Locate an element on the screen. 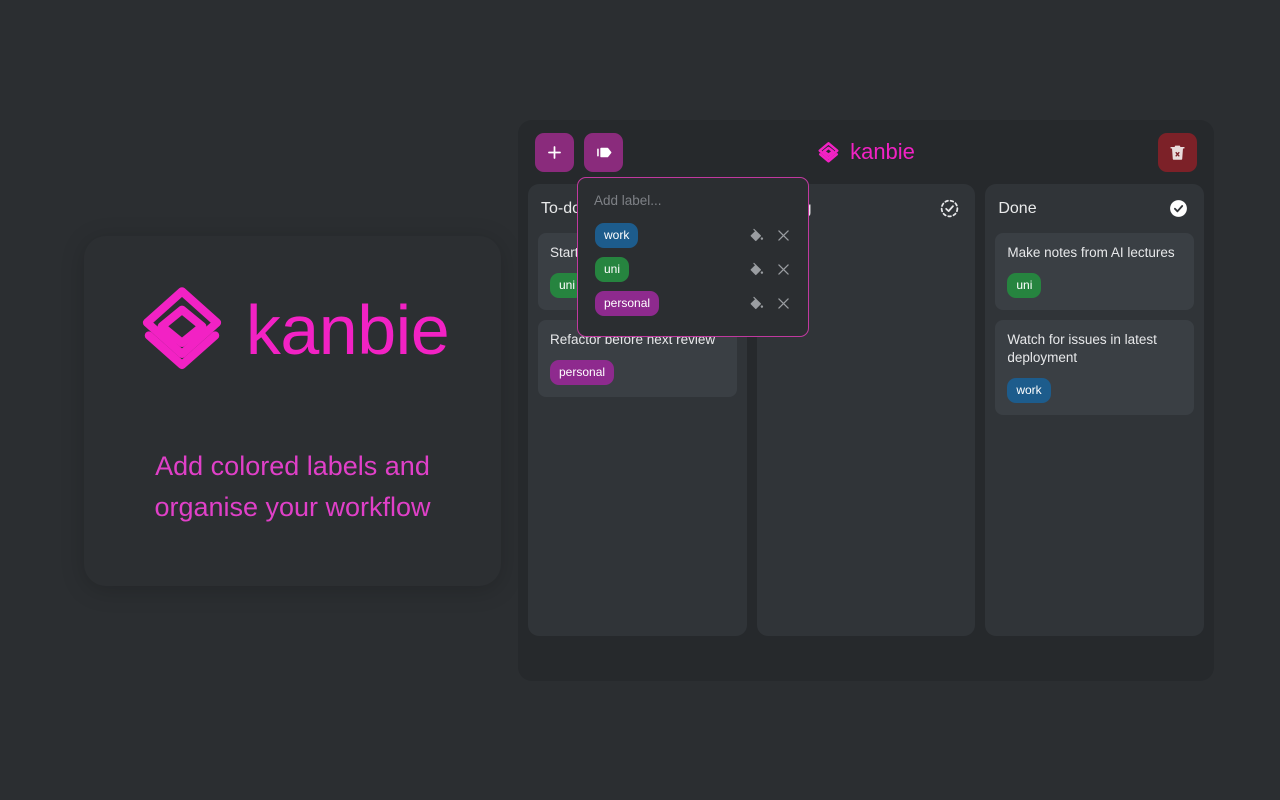  plus-icon is located at coordinates (554, 152).